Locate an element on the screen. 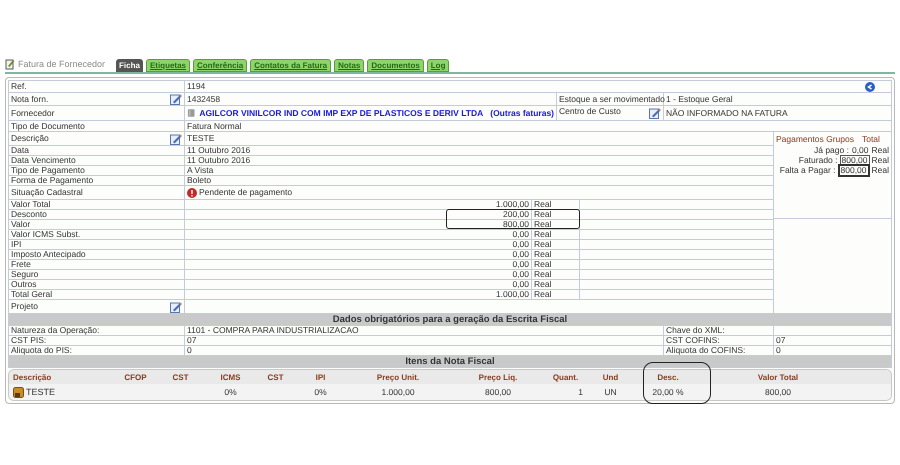 The width and height of the screenshot is (900, 465). field-label: CST PIS: is located at coordinates (28, 340).